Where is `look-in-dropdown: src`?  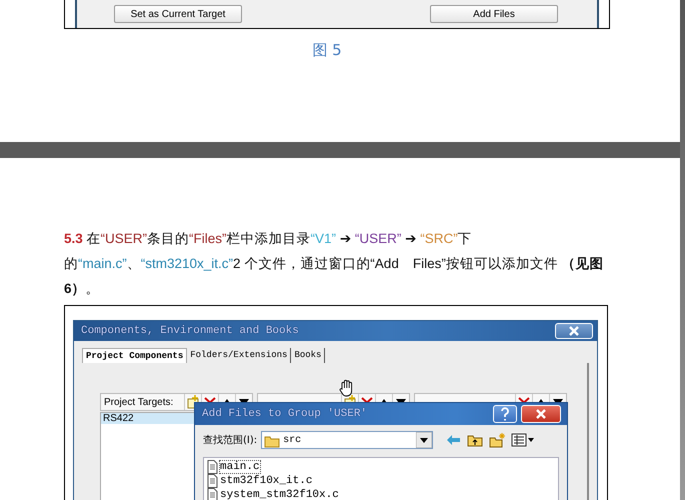 look-in-dropdown: src is located at coordinates (347, 440).